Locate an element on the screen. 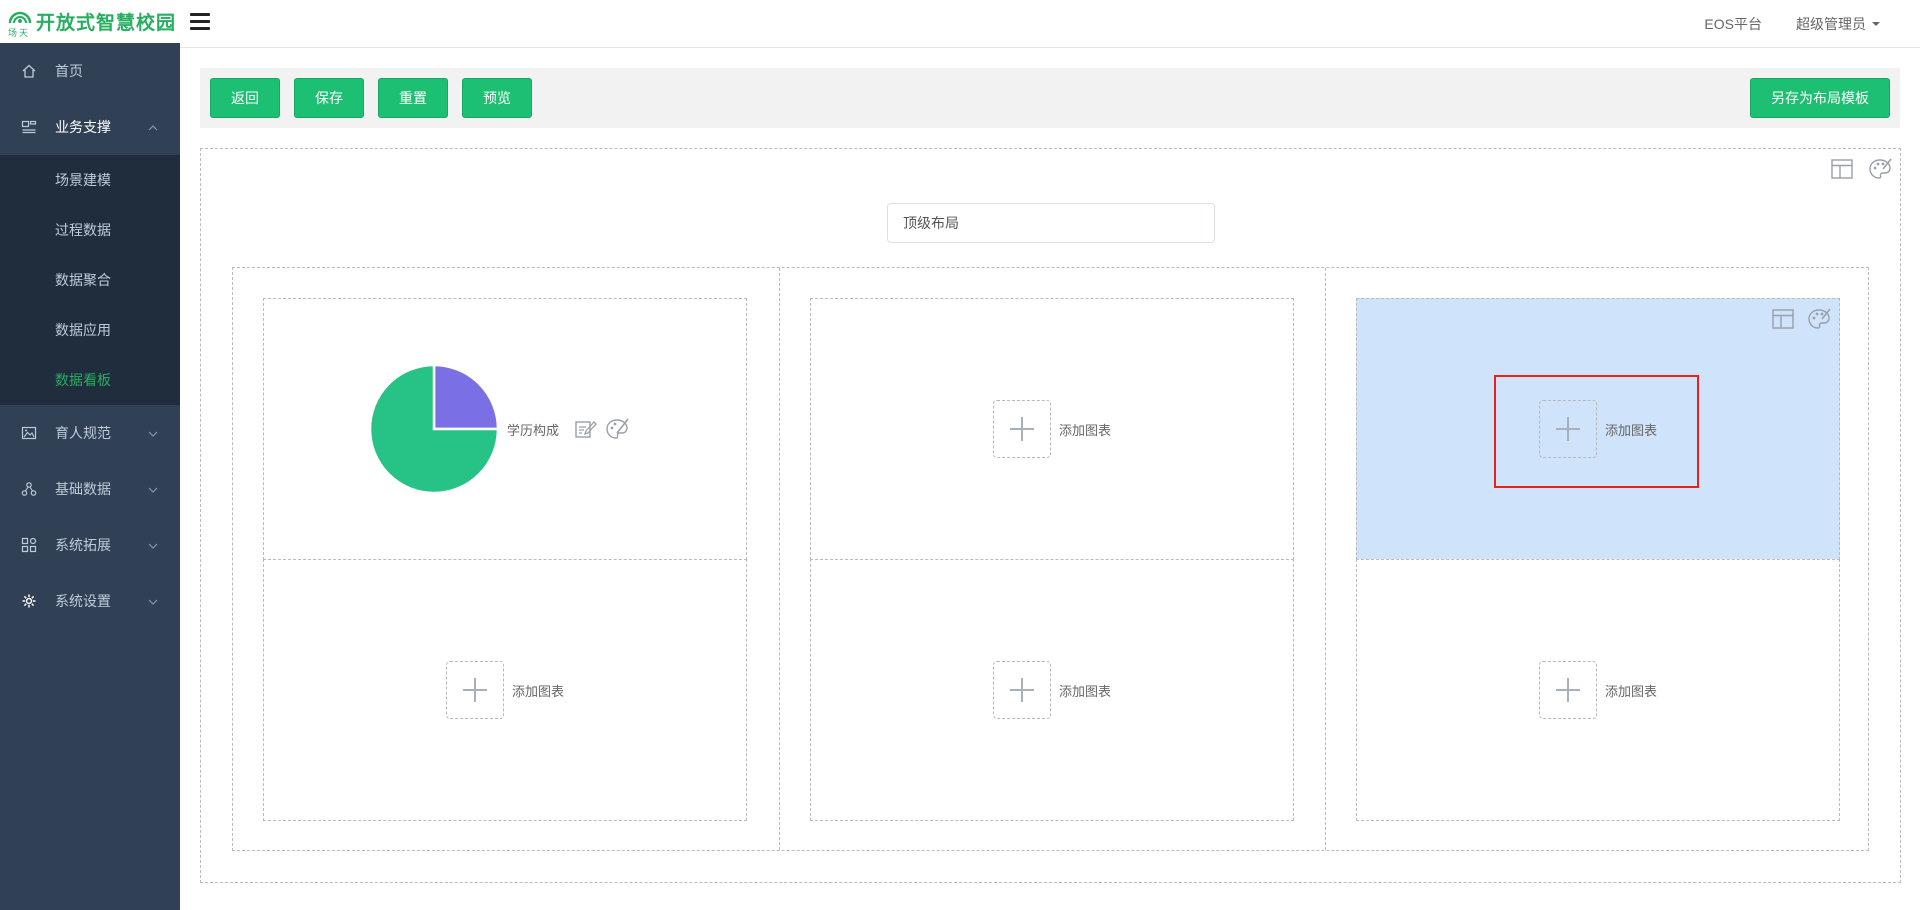 The width and height of the screenshot is (1920, 910). chart-title: 学历构成 is located at coordinates (533, 430).